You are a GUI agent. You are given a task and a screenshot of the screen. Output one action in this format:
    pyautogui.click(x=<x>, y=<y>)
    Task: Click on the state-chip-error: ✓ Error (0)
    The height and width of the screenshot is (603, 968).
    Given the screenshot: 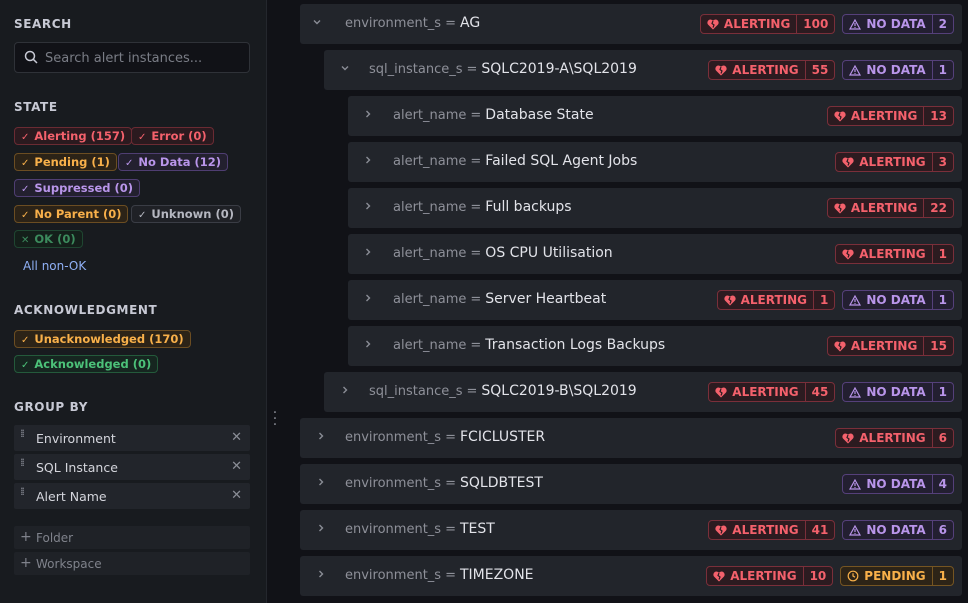 What is the action you would take?
    pyautogui.click(x=172, y=136)
    